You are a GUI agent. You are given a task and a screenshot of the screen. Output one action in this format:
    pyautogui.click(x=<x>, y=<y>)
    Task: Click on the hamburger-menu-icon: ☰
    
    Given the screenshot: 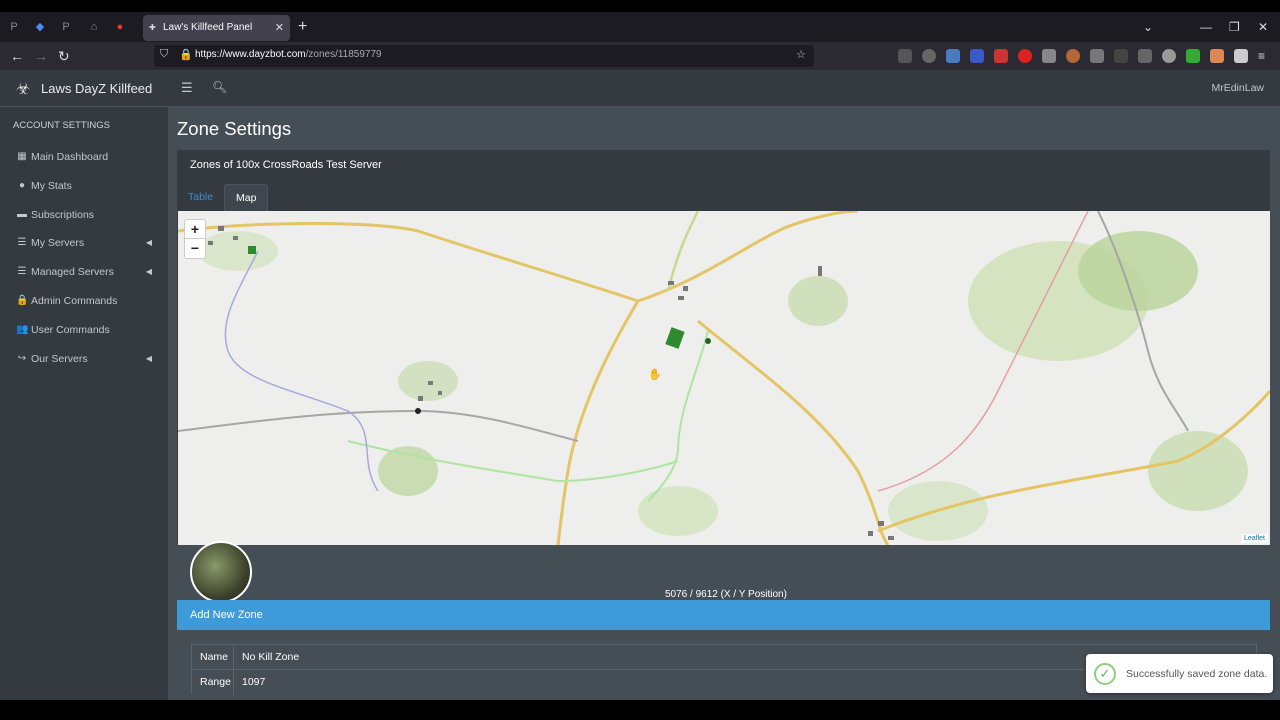 What is the action you would take?
    pyautogui.click(x=187, y=88)
    